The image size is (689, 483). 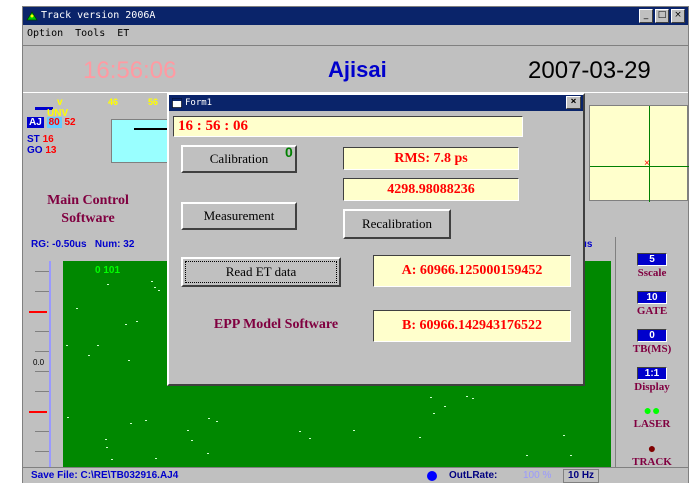 I want to click on station-key: GO, so click(x=35, y=150).